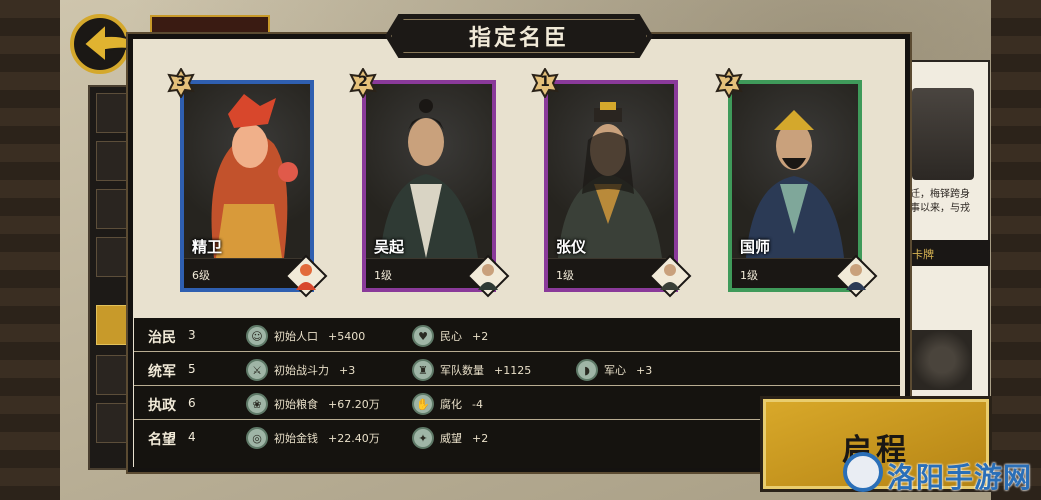  What do you see at coordinates (513, 370) in the screenshot?
I see `bonus-amount: +1125` at bounding box center [513, 370].